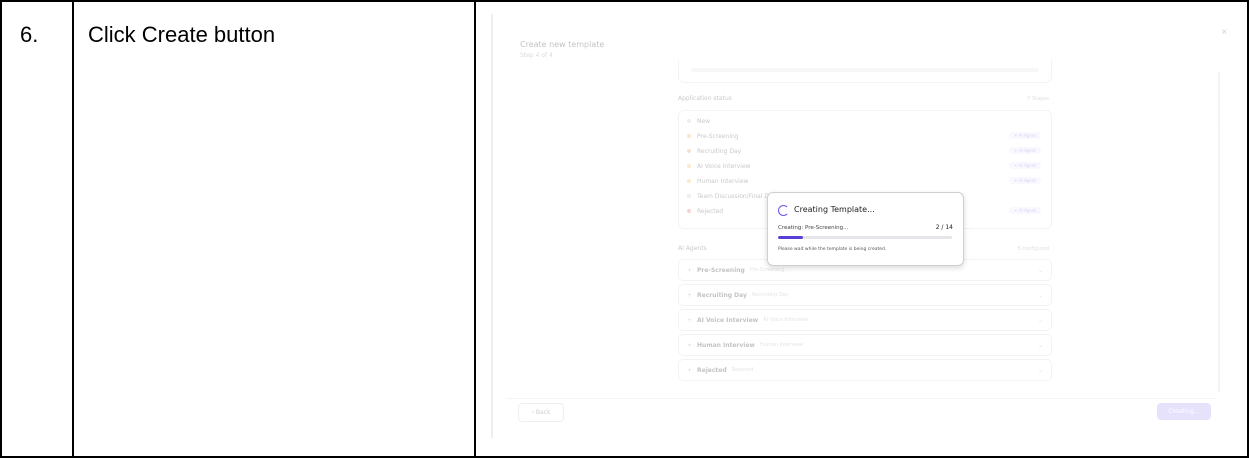  Describe the element at coordinates (712, 370) in the screenshot. I see `agent-name: Rejected` at that location.